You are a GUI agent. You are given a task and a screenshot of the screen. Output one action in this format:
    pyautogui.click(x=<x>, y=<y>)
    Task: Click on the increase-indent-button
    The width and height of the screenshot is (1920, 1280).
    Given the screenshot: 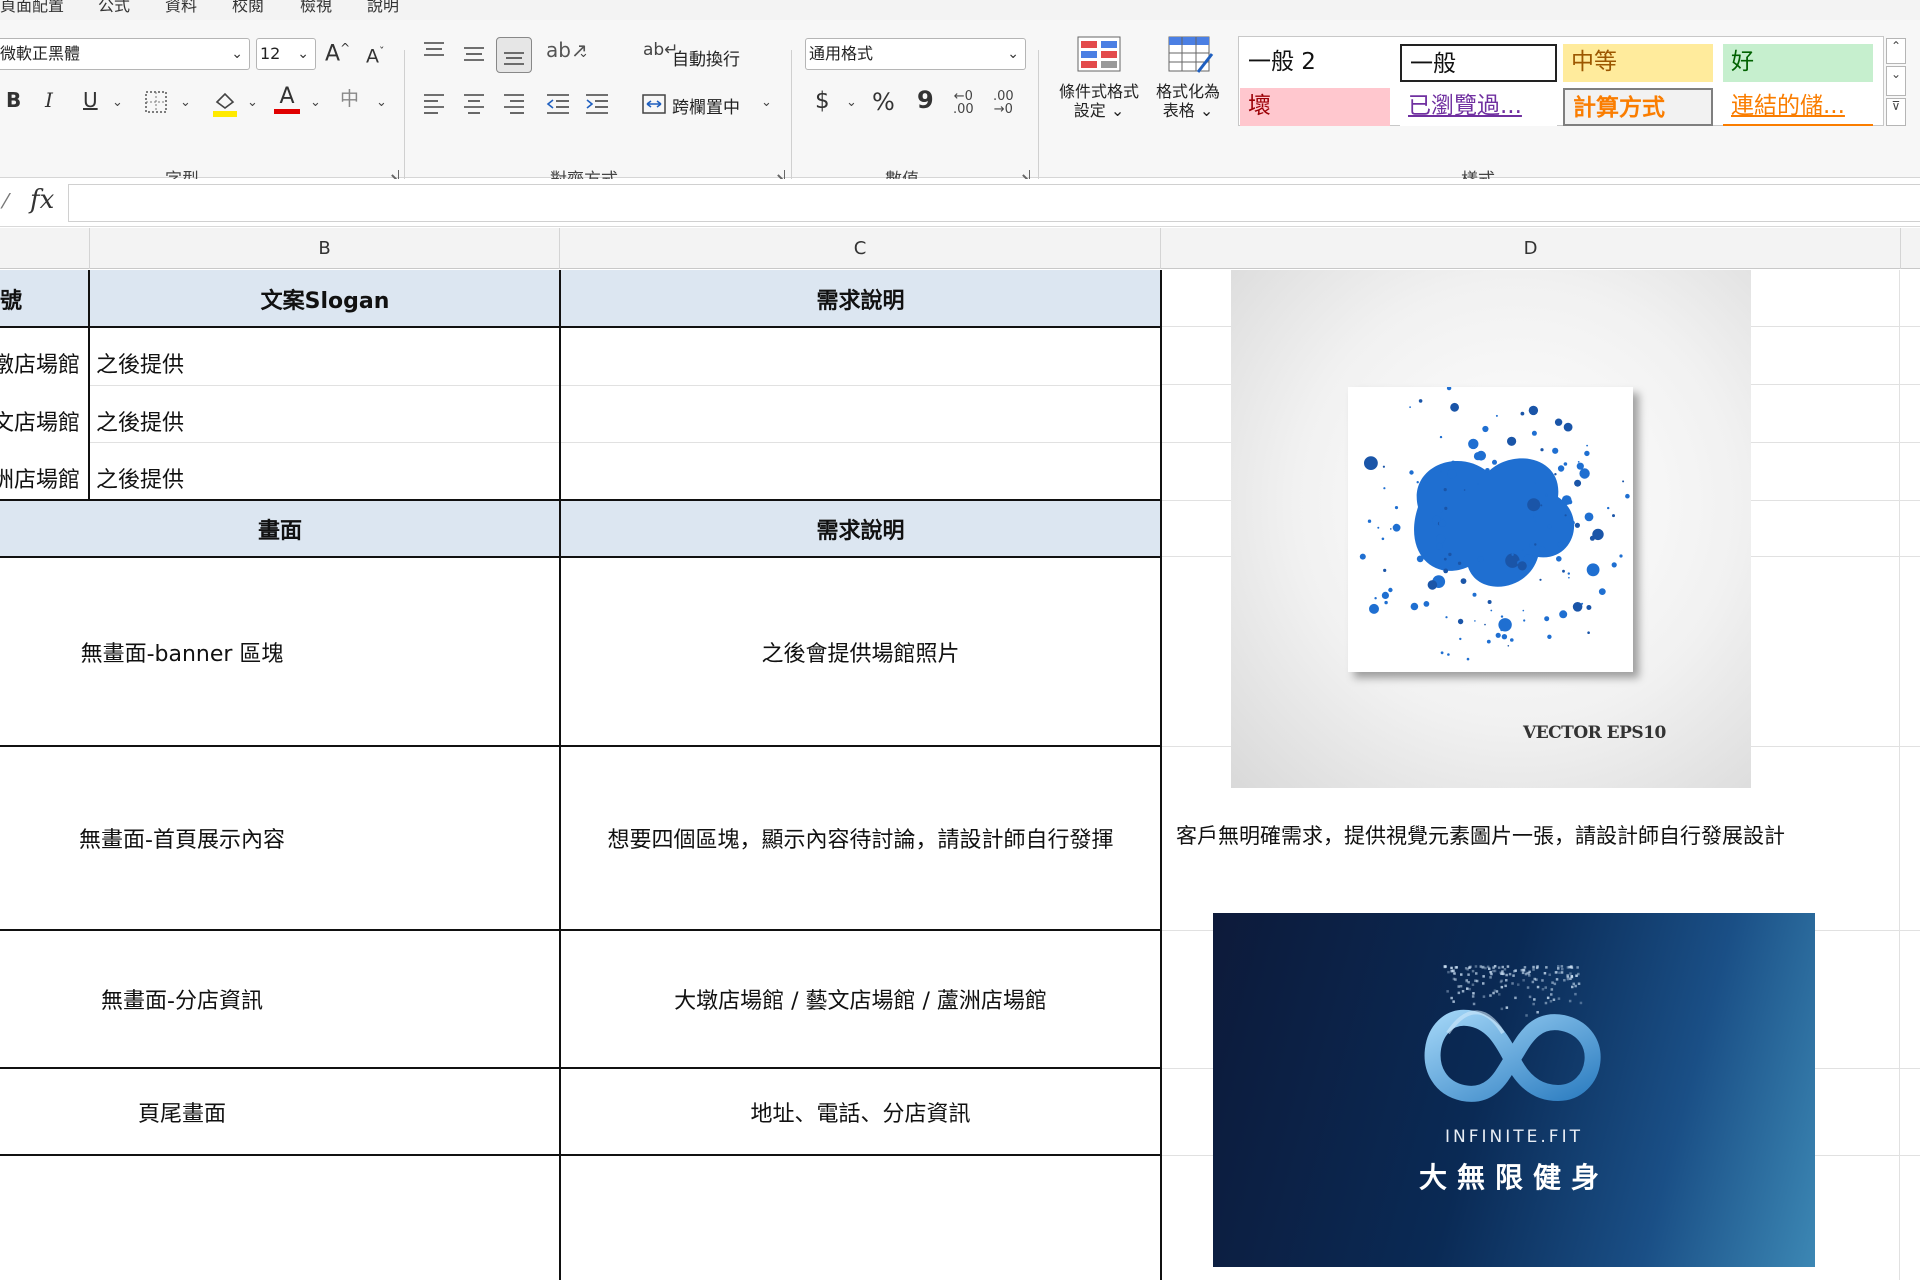 What is the action you would take?
    pyautogui.click(x=597, y=105)
    